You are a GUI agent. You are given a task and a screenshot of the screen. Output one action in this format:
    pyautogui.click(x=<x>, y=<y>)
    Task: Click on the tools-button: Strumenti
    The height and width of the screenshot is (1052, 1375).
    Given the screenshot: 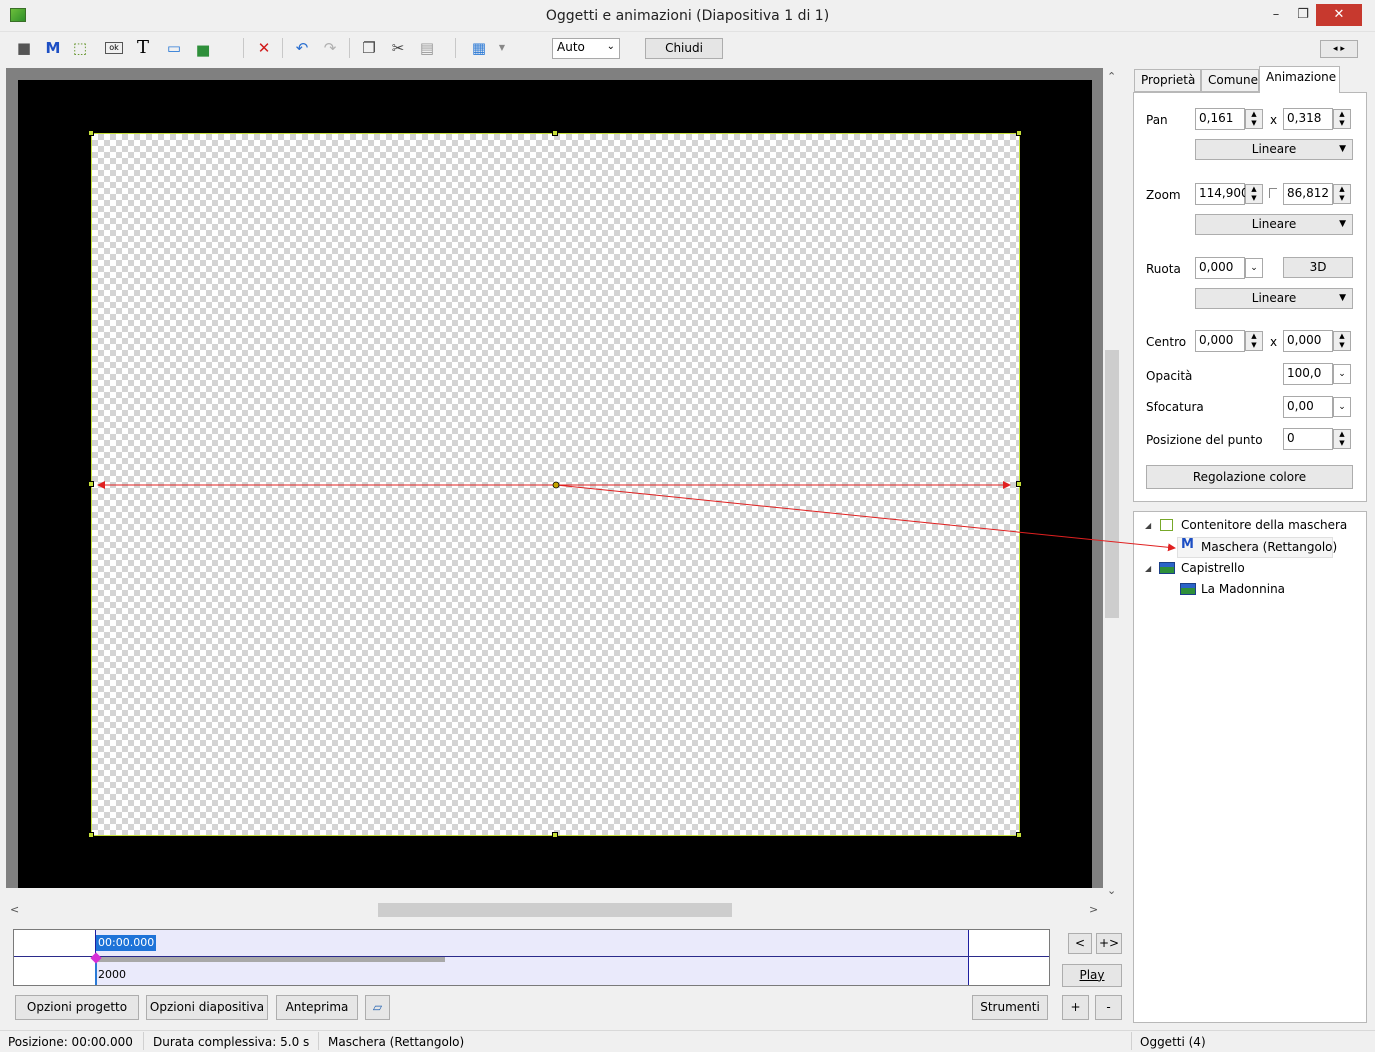 What is the action you would take?
    pyautogui.click(x=1010, y=1007)
    